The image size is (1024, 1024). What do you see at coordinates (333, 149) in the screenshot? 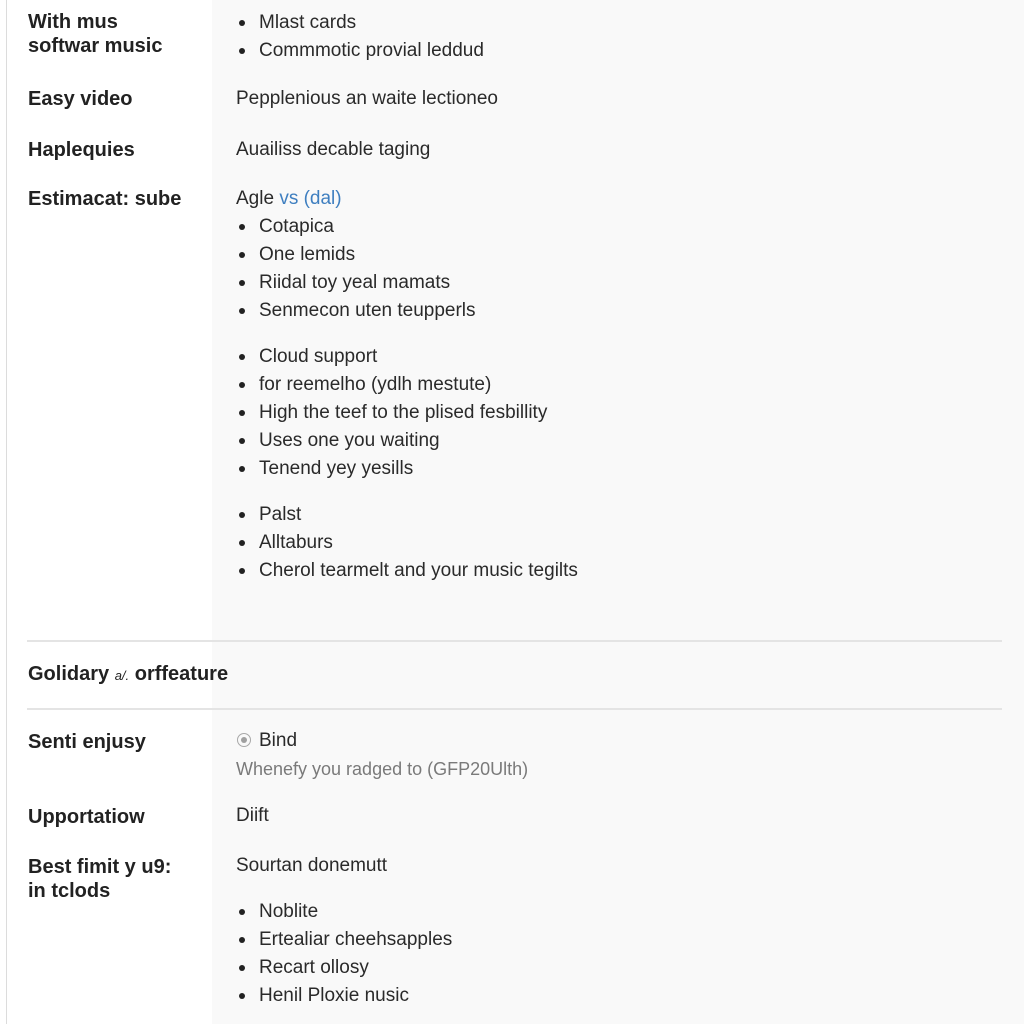
I see `setting-value: Auailiss decable taging` at bounding box center [333, 149].